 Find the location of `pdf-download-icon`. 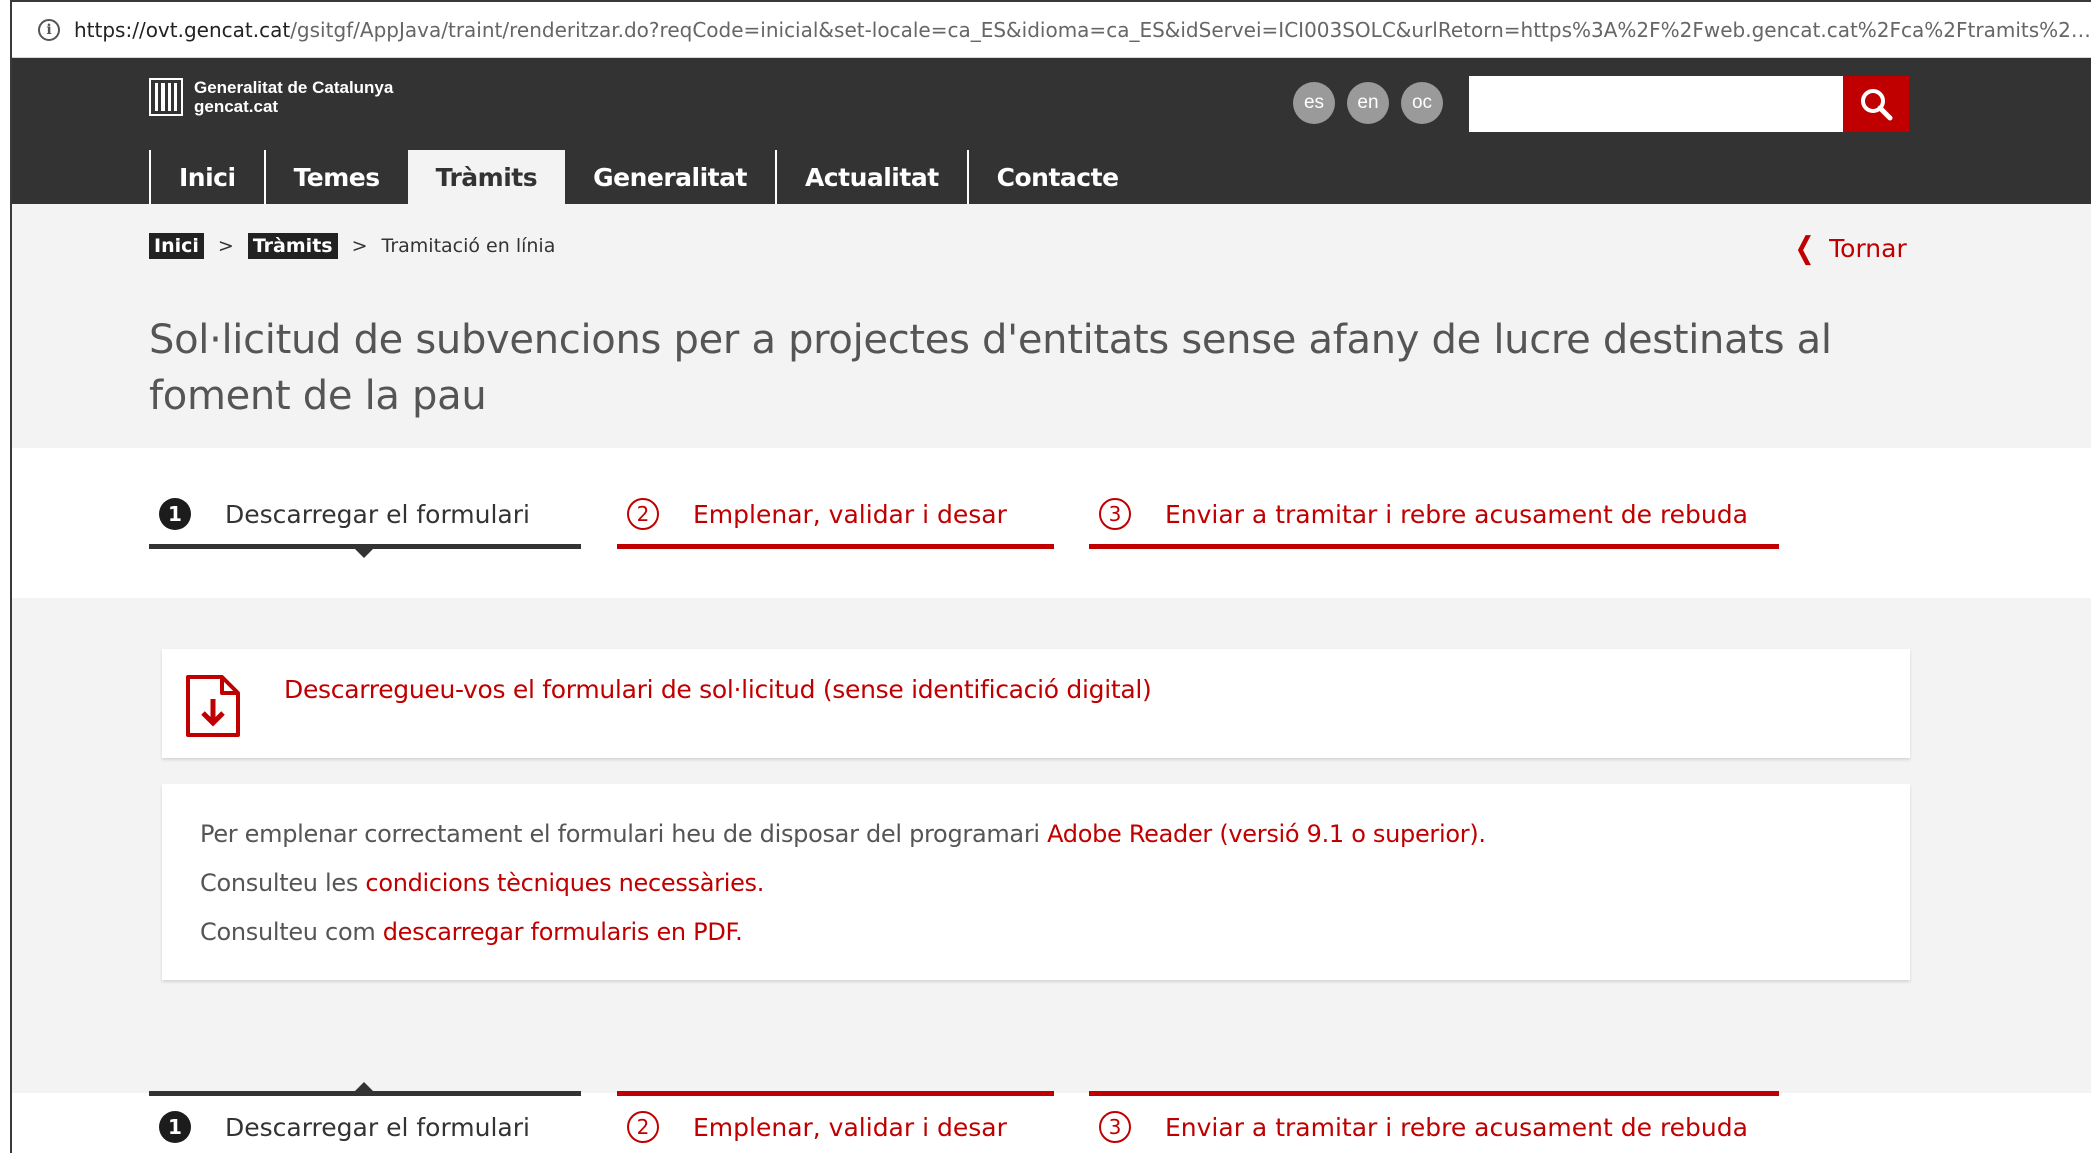

pdf-download-icon is located at coordinates (213, 706).